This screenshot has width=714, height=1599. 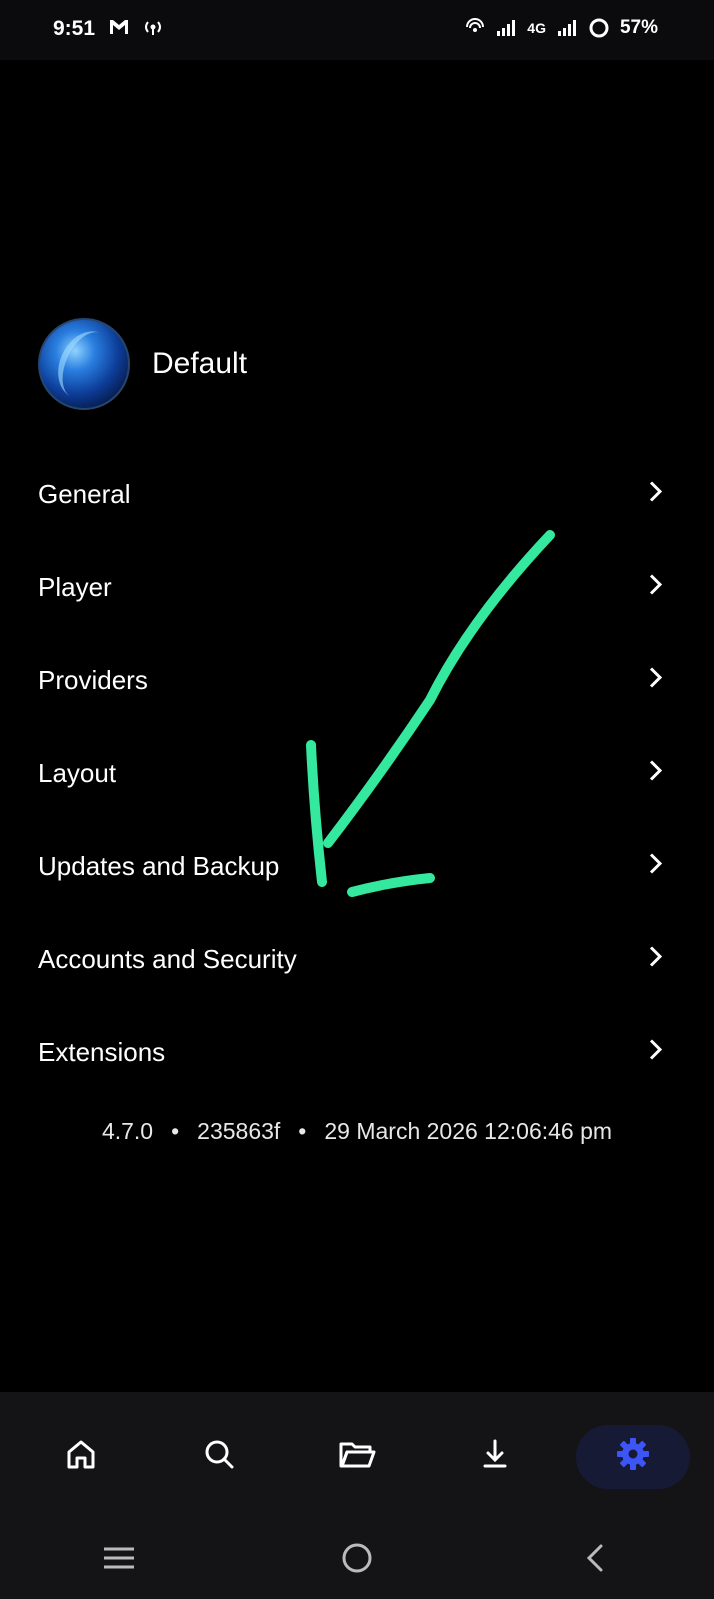 What do you see at coordinates (127, 1131) in the screenshot?
I see `version-number: 4.7.0` at bounding box center [127, 1131].